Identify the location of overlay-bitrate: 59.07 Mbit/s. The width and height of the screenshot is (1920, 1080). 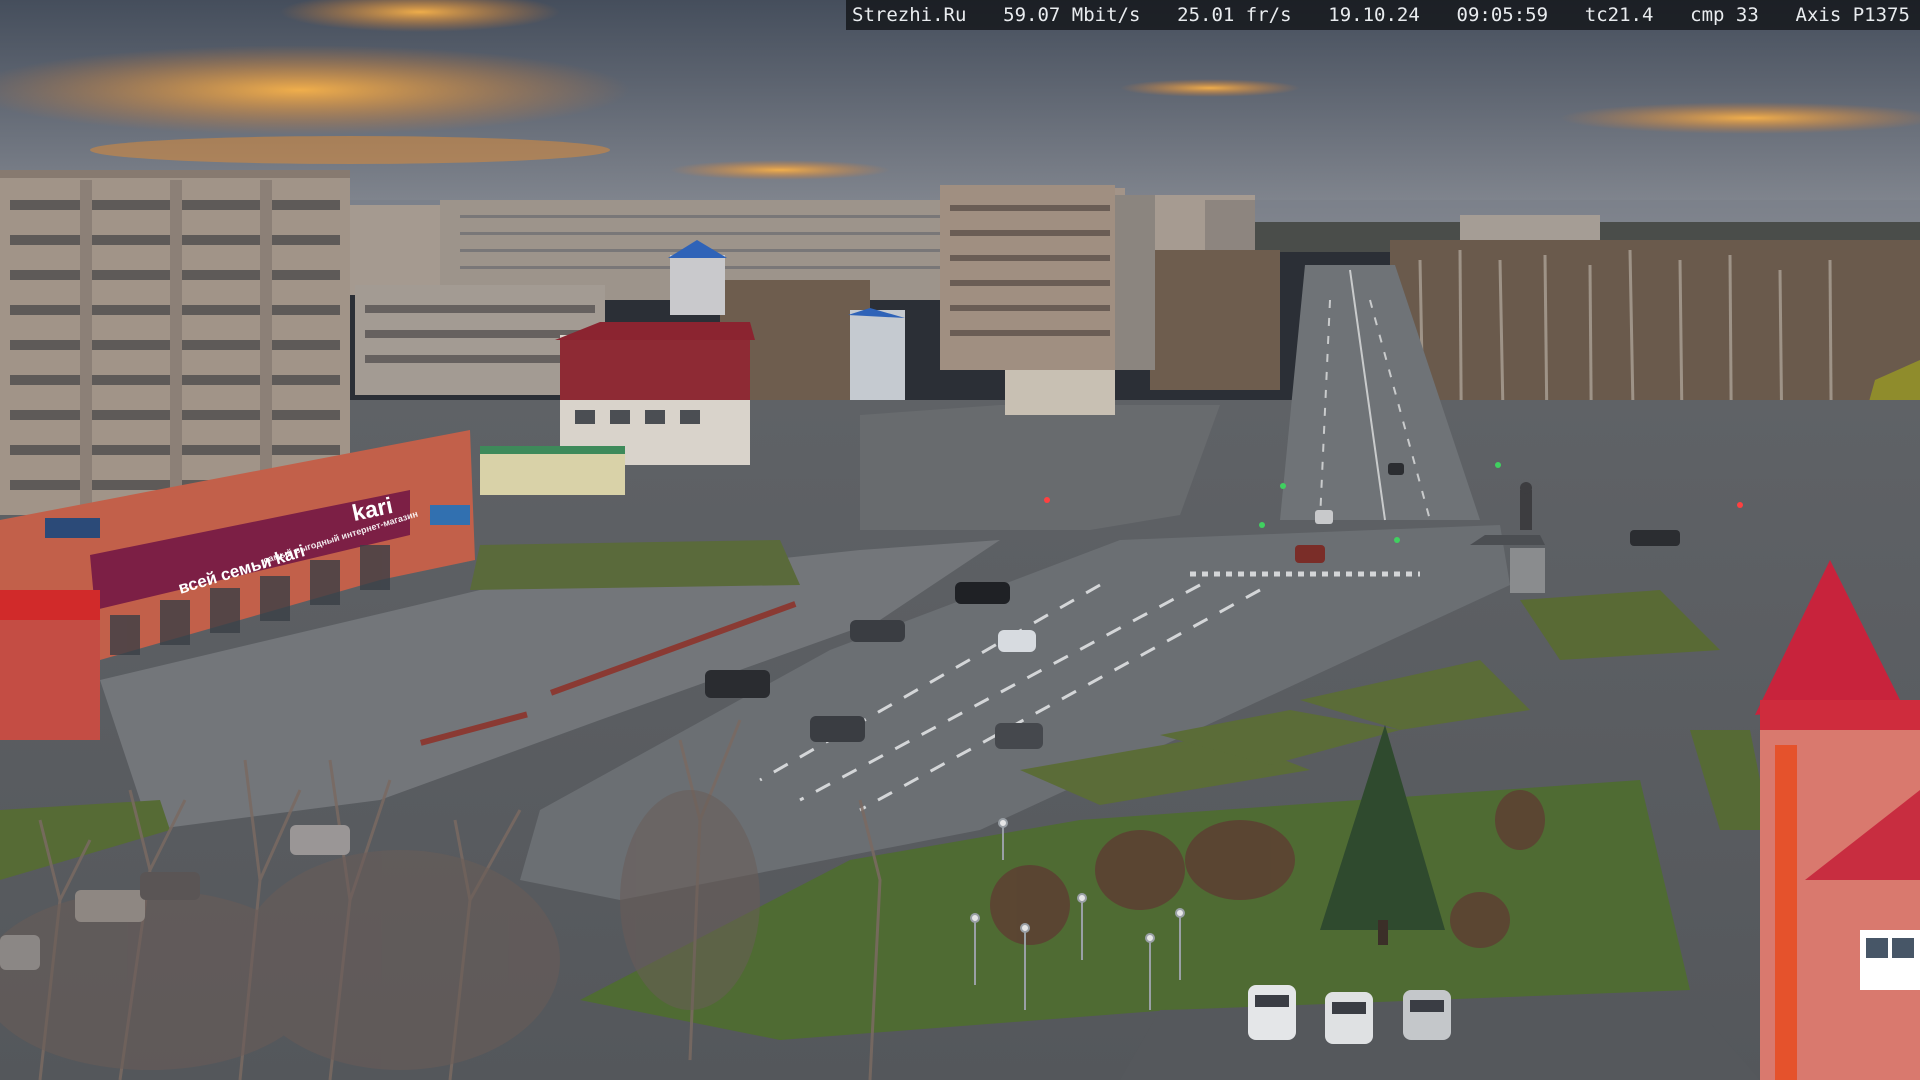
(1072, 15).